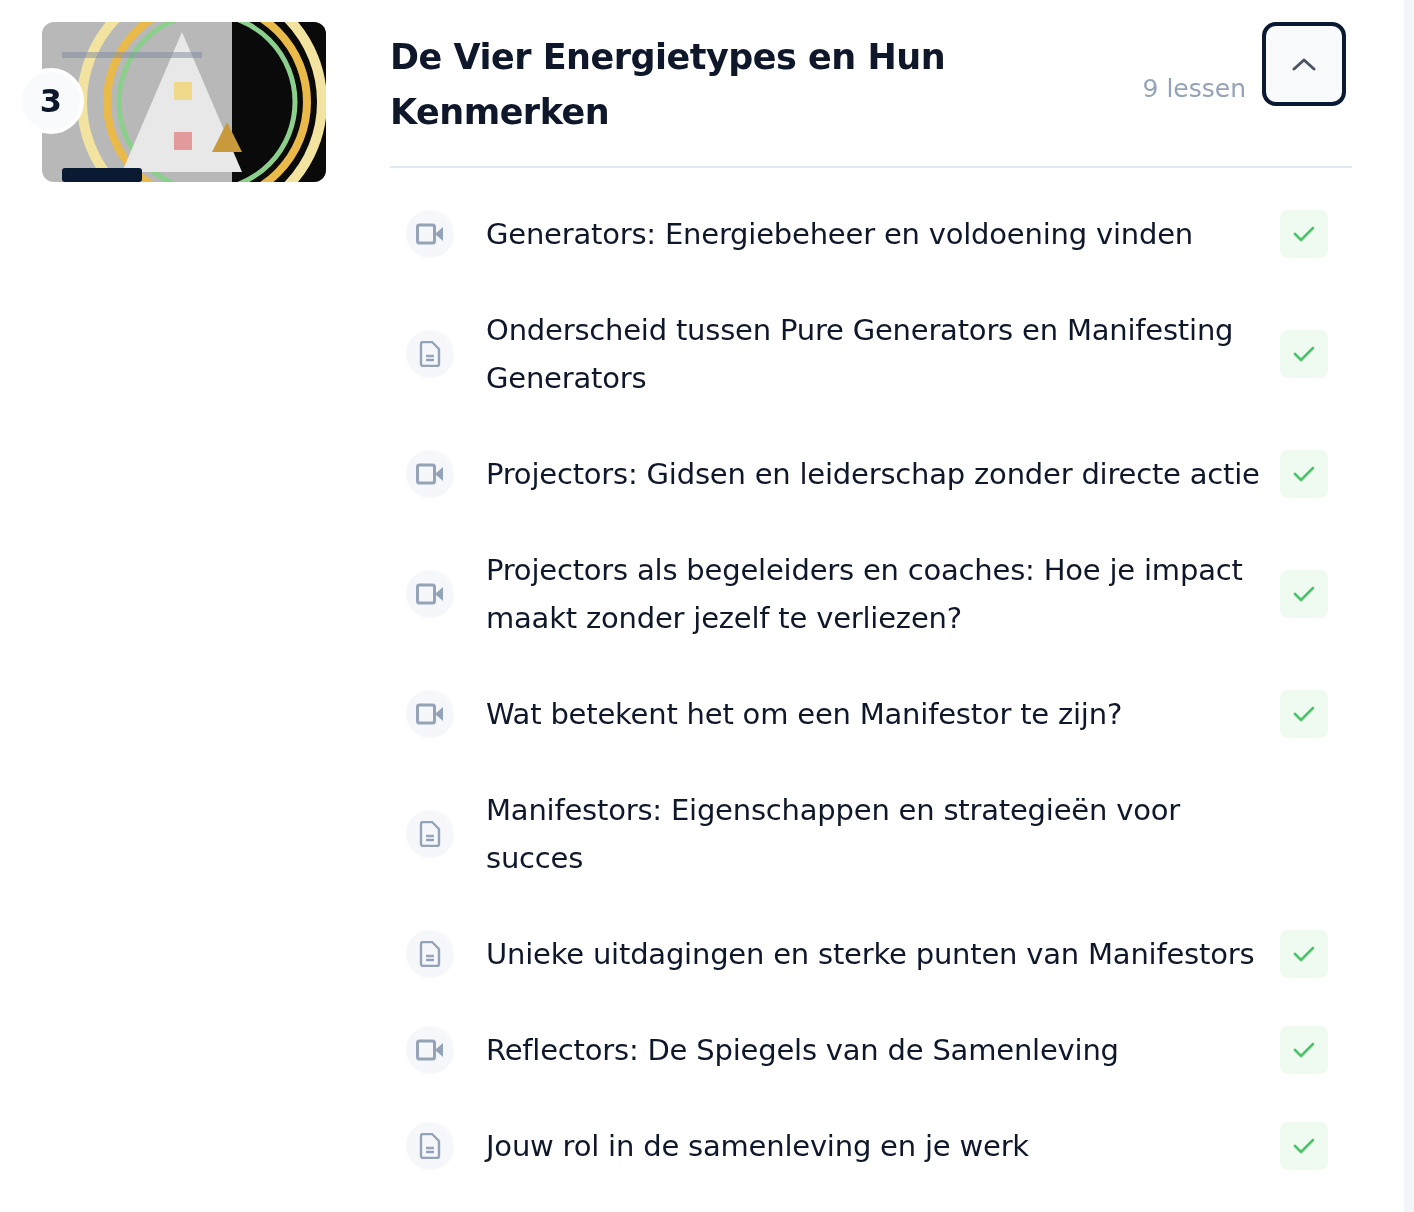 The image size is (1414, 1212). I want to click on lesson-title: Projectors: Gidsen en leiderschap zonder directe actie, so click(883, 474).